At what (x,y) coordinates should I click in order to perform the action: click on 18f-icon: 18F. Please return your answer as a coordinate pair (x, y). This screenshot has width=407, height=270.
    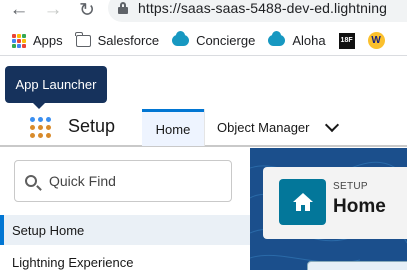
    Looking at the image, I should click on (346, 40).